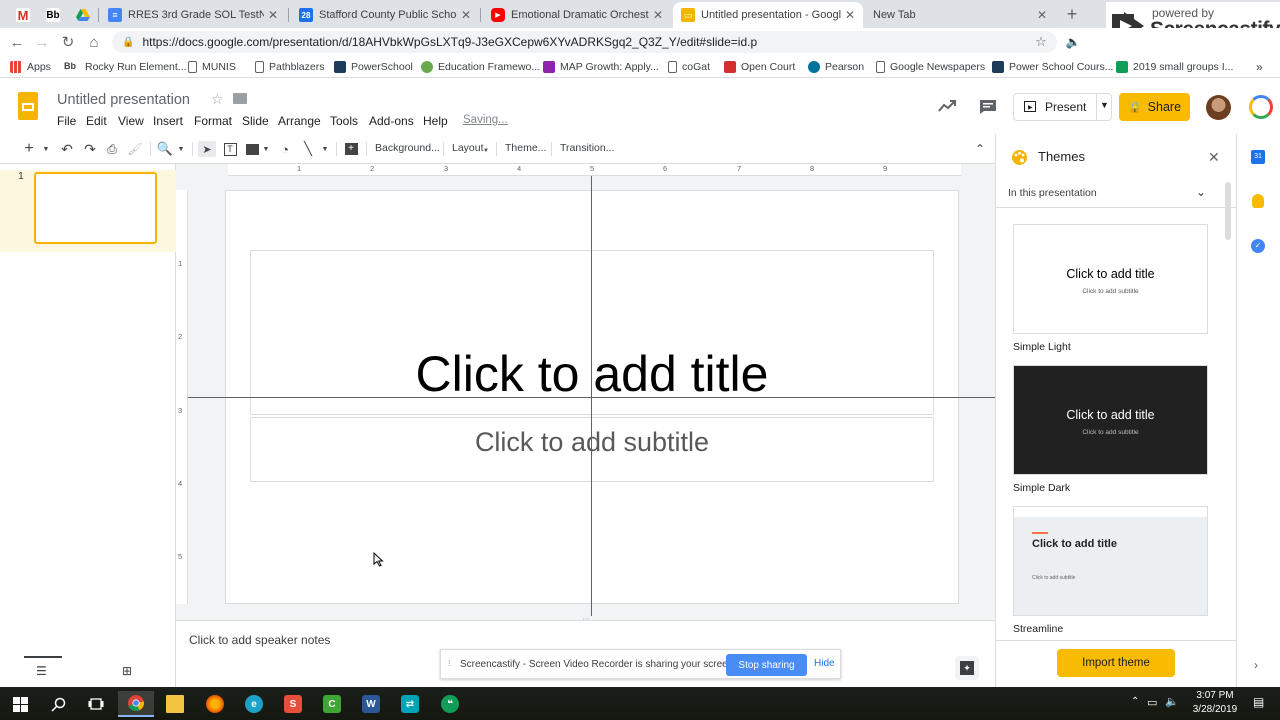 This screenshot has height=720, width=1280. Describe the element at coordinates (766, 665) in the screenshot. I see `stop-sharing-button: Stop sharing` at that location.